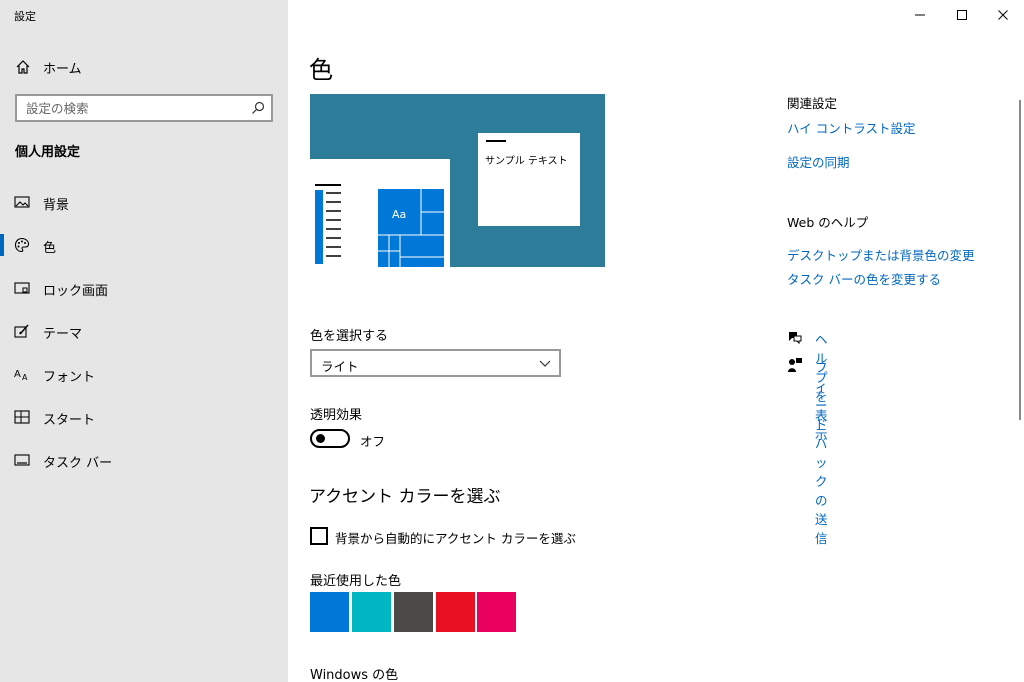  What do you see at coordinates (22, 245) in the screenshot?
I see `palette-icon` at bounding box center [22, 245].